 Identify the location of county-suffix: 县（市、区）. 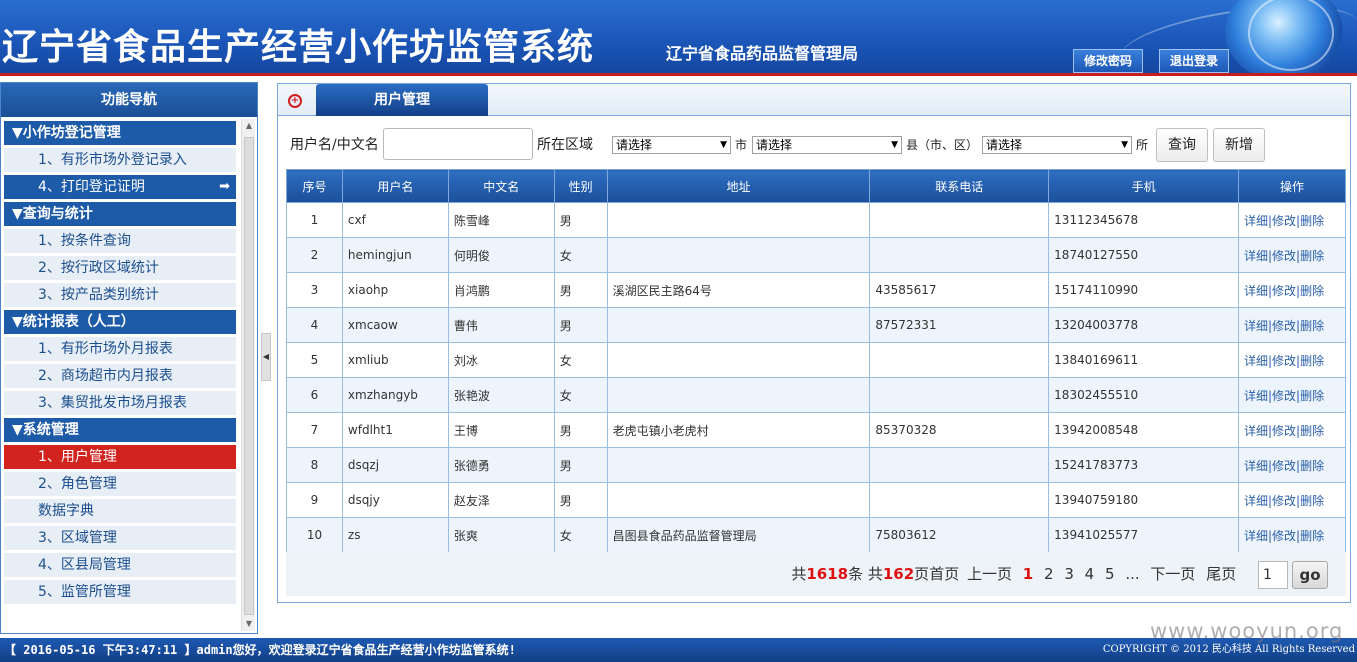
(942, 145).